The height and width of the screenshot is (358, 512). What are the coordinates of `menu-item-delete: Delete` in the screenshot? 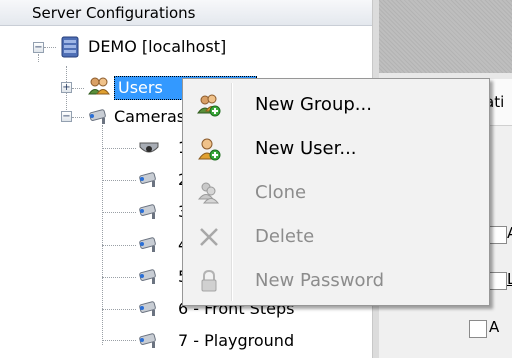 It's located at (335, 237).